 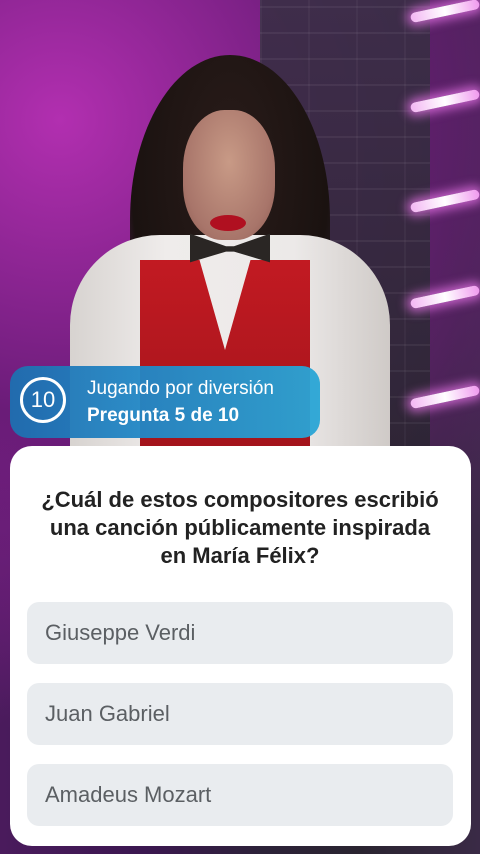 I want to click on question-progress-label: Pregunta 5 de 10, so click(x=163, y=415).